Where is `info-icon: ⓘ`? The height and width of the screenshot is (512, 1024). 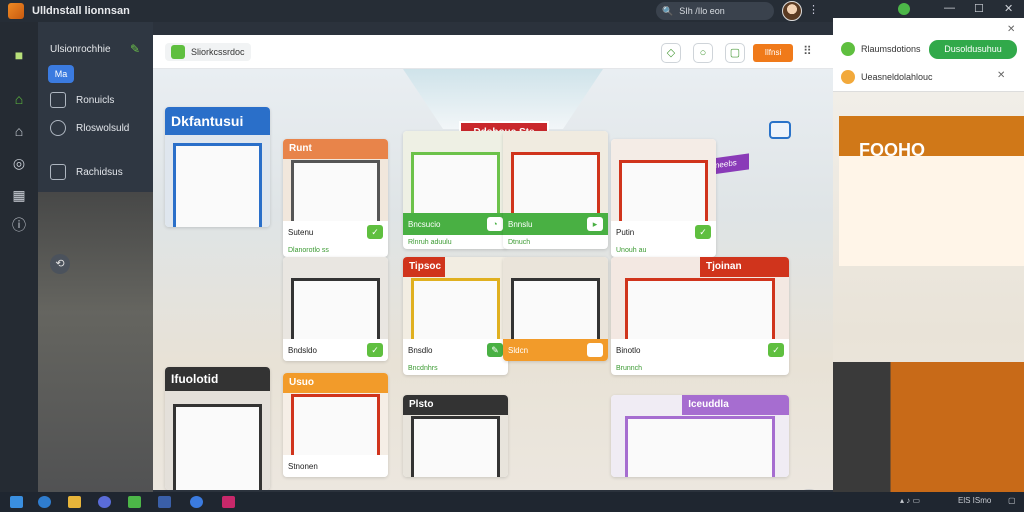 info-icon: ⓘ is located at coordinates (19, 225).